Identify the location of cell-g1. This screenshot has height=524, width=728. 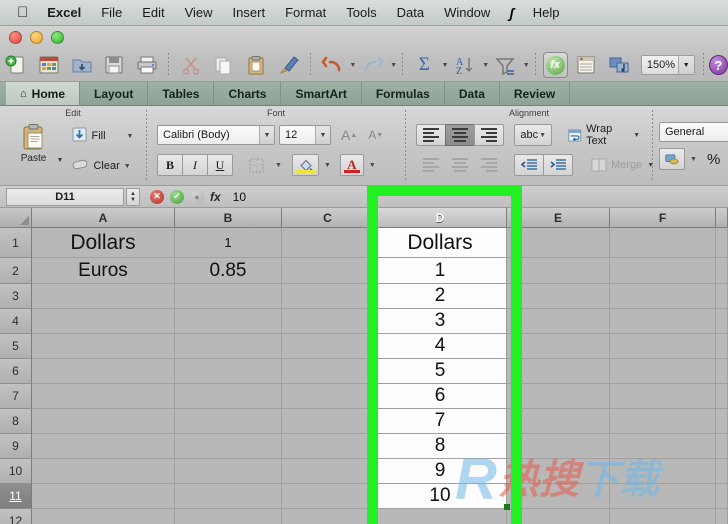
(722, 242).